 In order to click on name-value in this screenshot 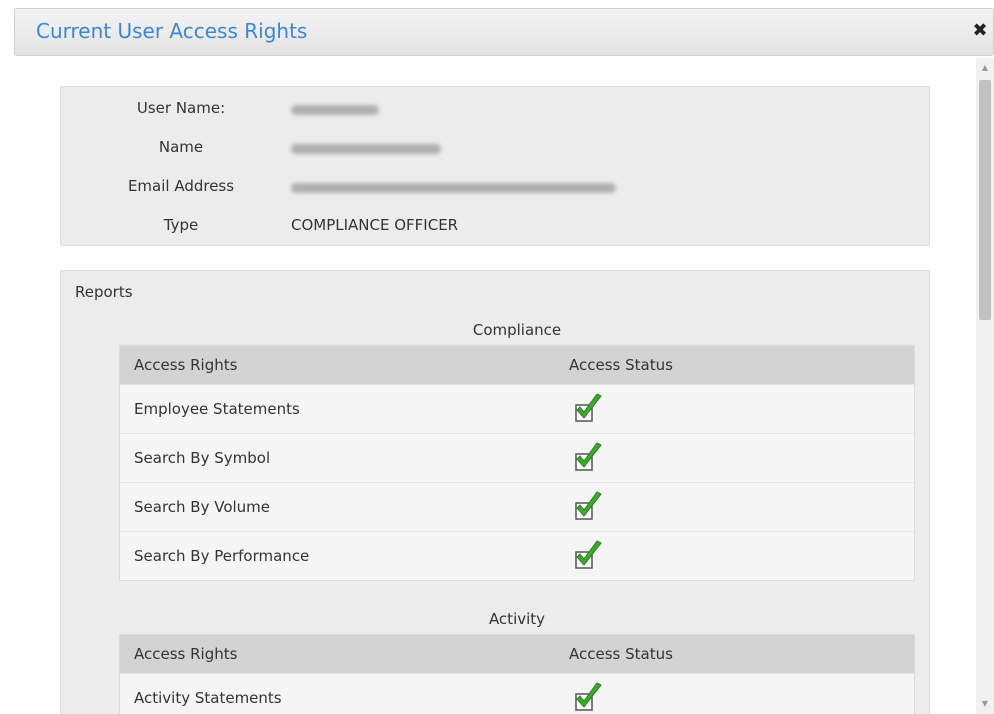, I will do `click(366, 148)`.